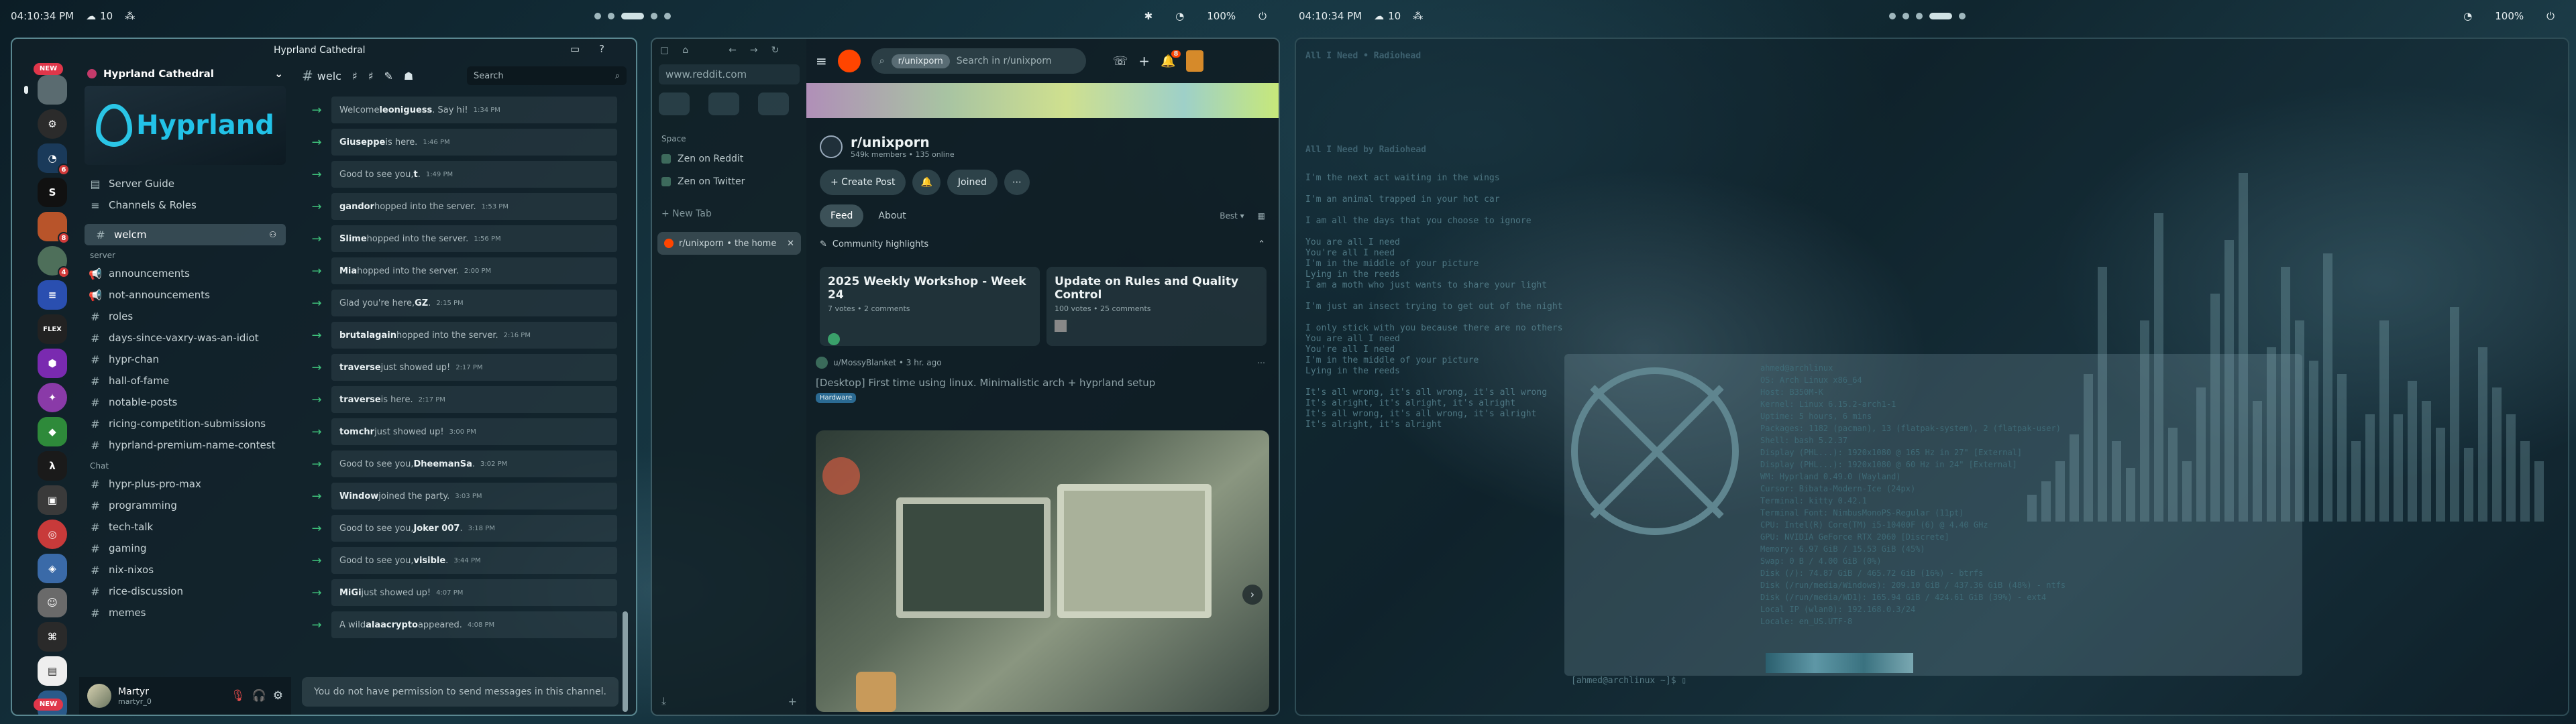 The height and width of the screenshot is (724, 2576). I want to click on download-icon: ⤓, so click(663, 701).